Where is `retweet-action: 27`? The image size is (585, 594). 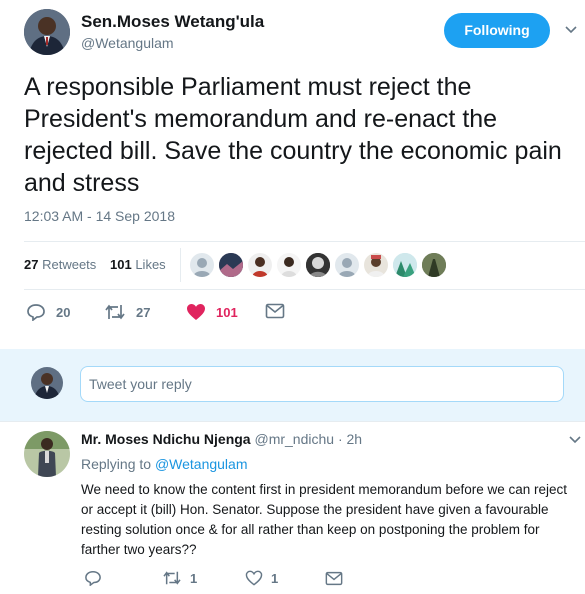 retweet-action: 27 is located at coordinates (127, 312).